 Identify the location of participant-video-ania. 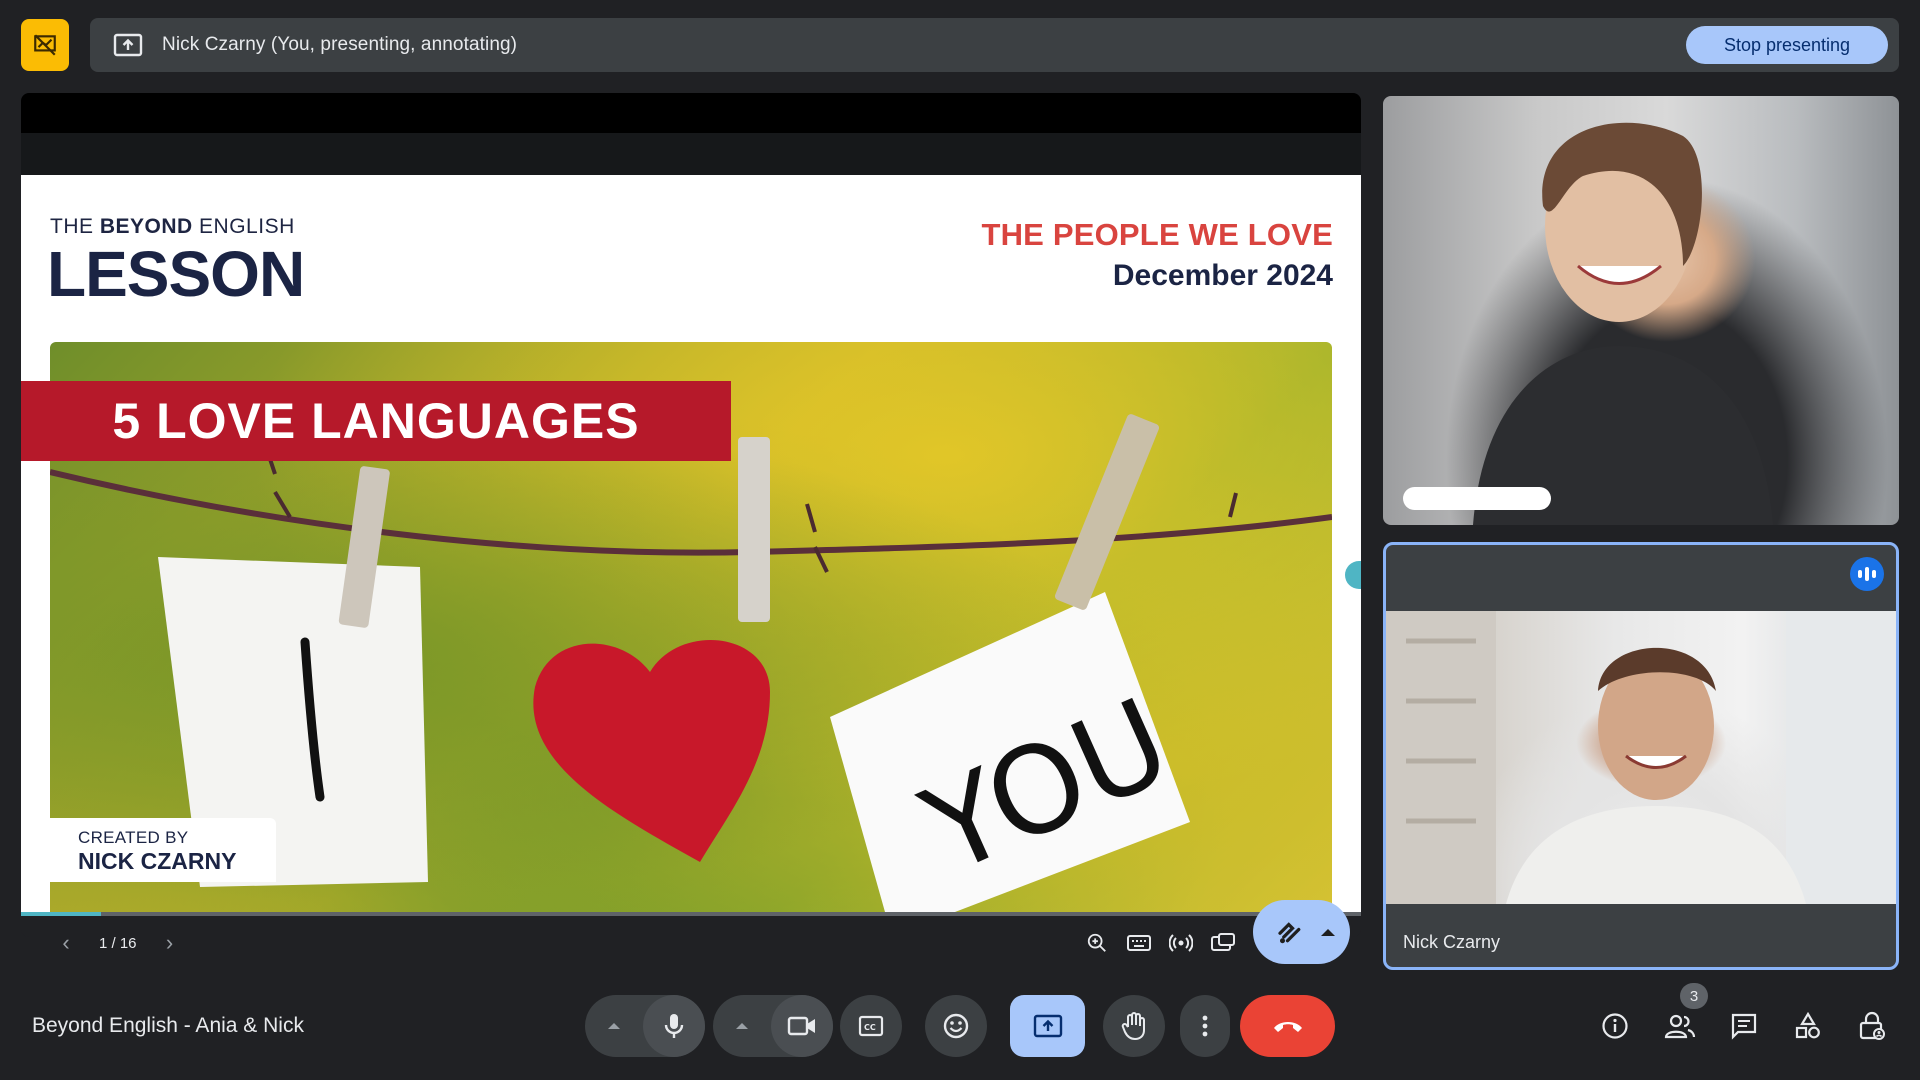
(1623, 323).